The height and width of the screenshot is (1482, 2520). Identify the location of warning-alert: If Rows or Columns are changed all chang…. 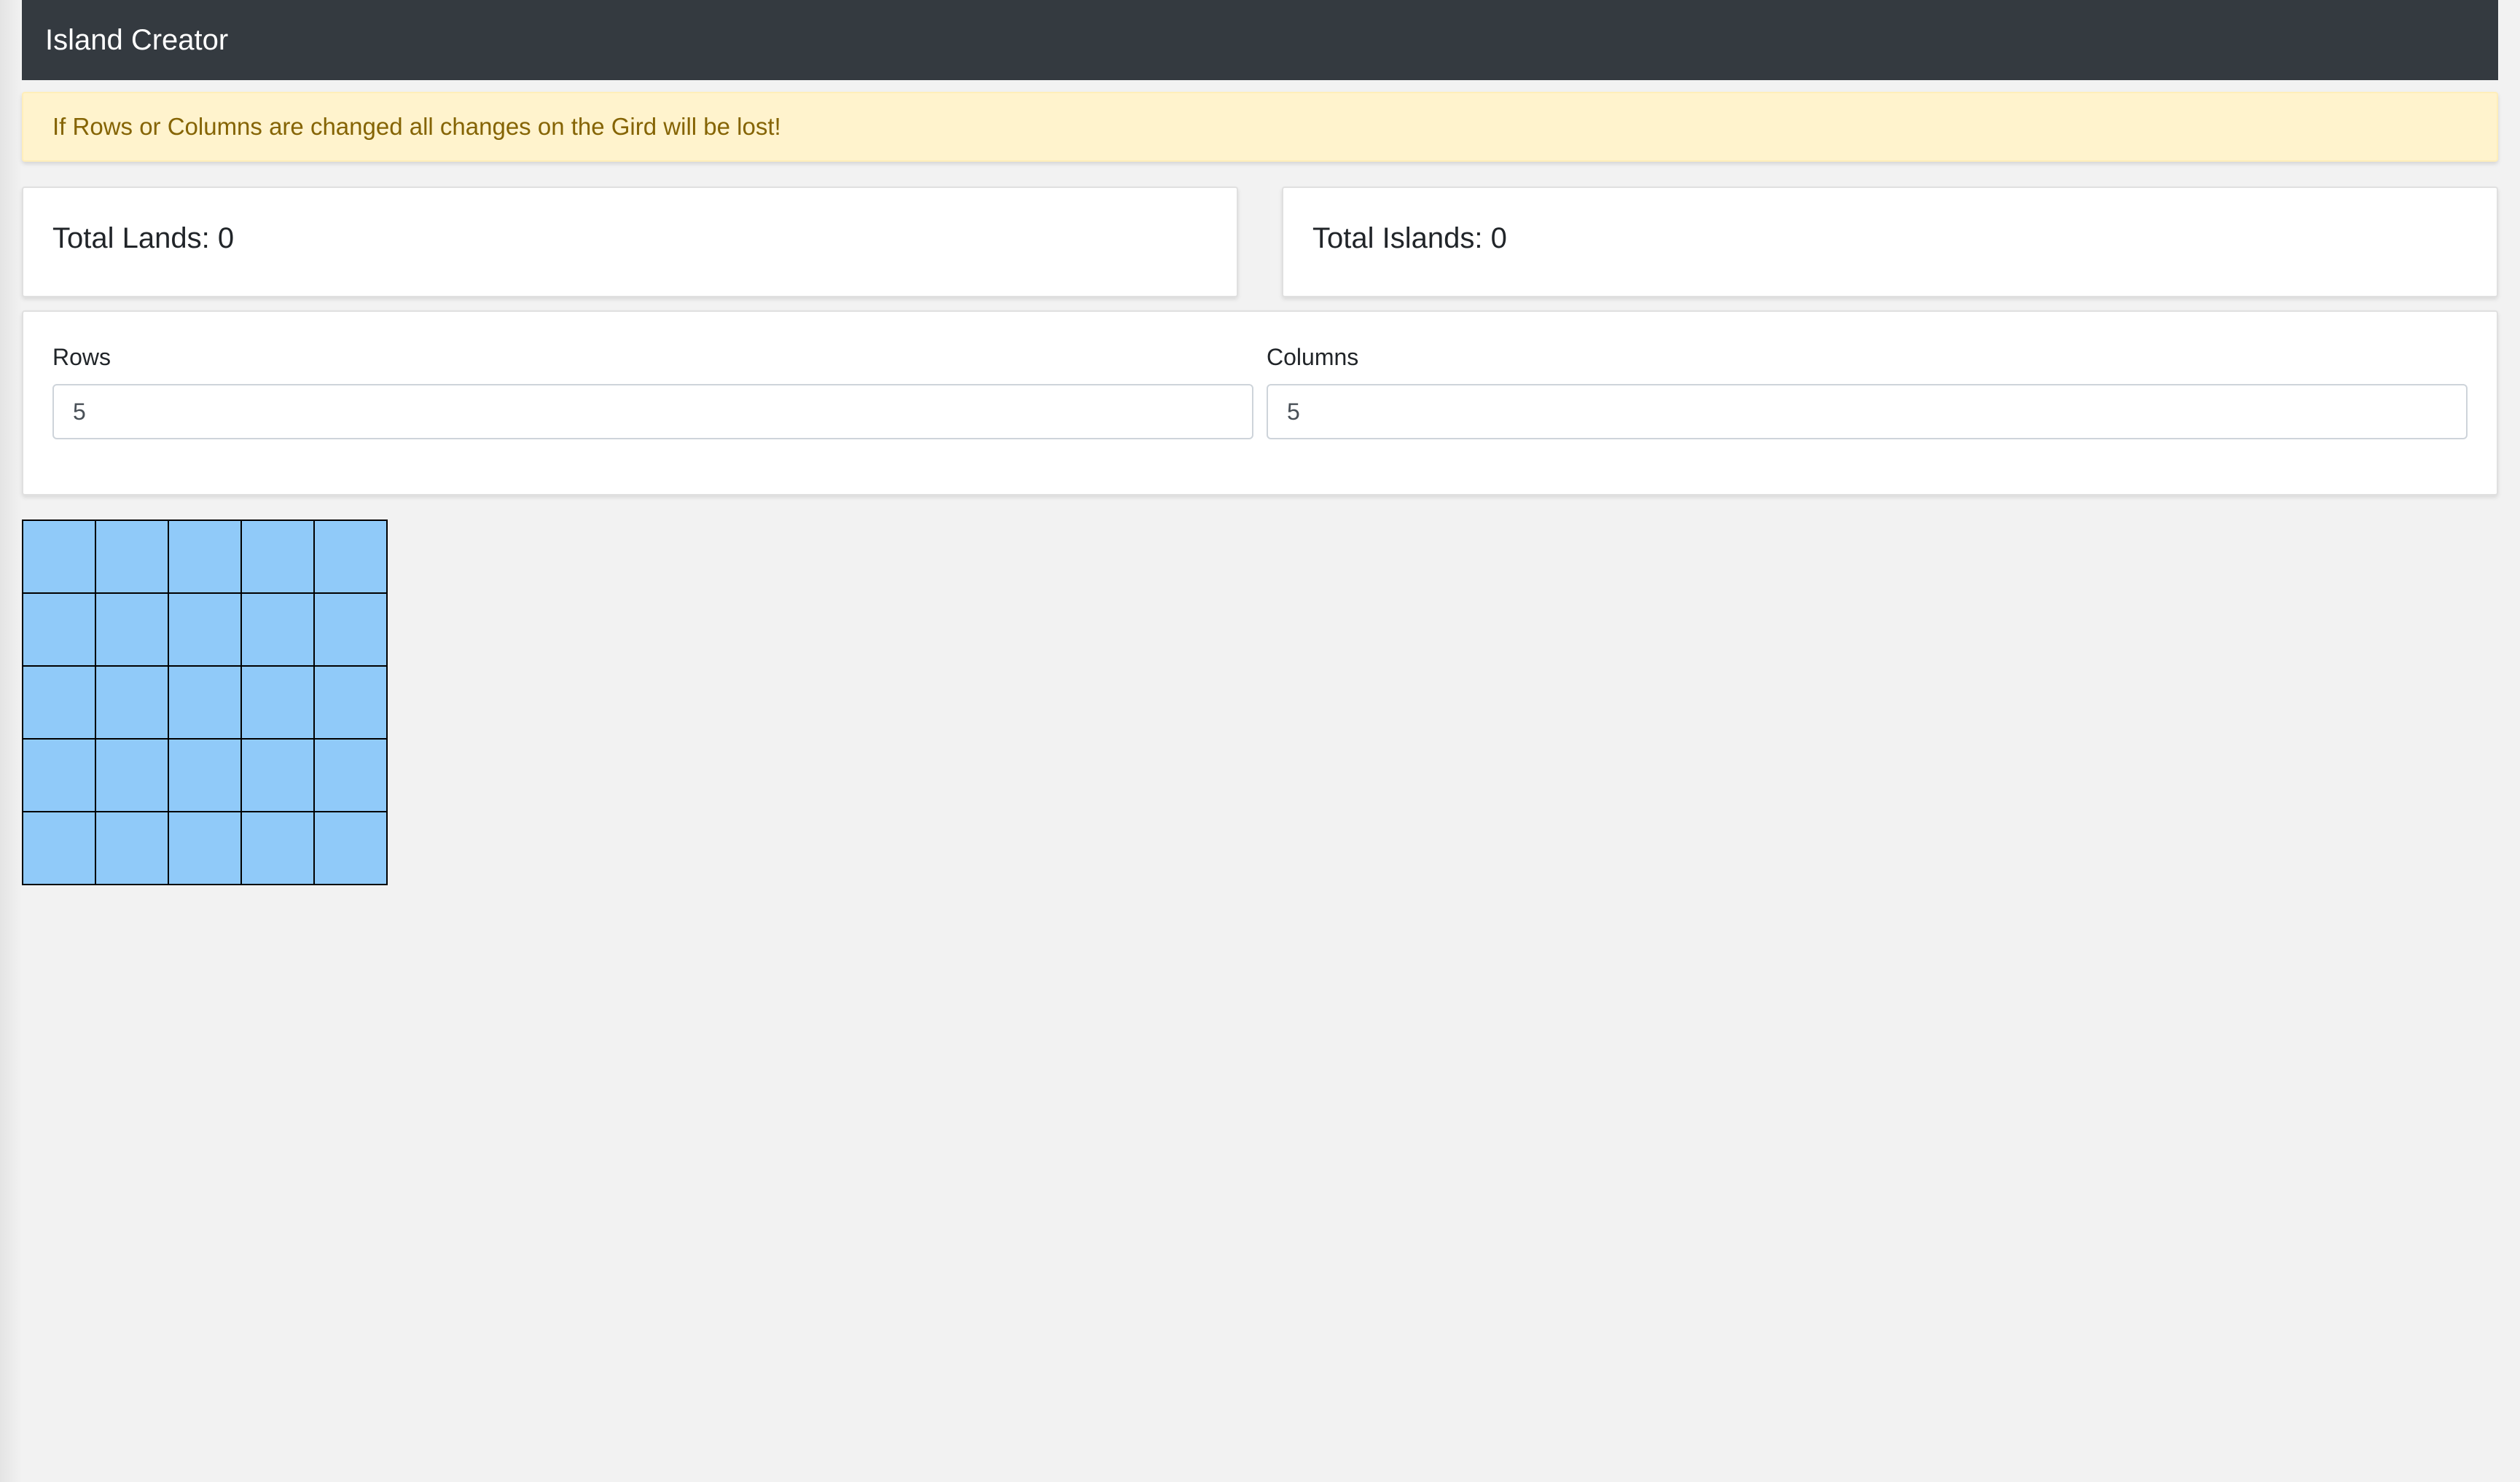
(1260, 127).